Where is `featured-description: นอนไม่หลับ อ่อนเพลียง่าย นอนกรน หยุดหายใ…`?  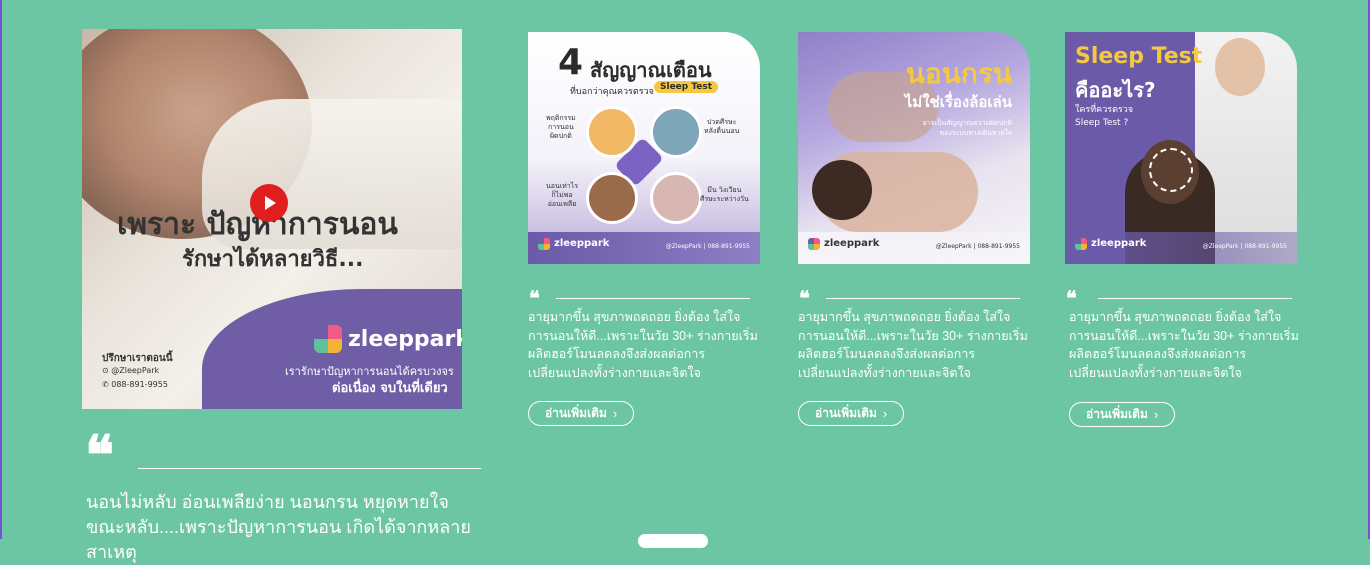 featured-description: นอนไม่หลับ อ่อนเพลียง่าย นอนกรน หยุดหายใ… is located at coordinates (278, 527).